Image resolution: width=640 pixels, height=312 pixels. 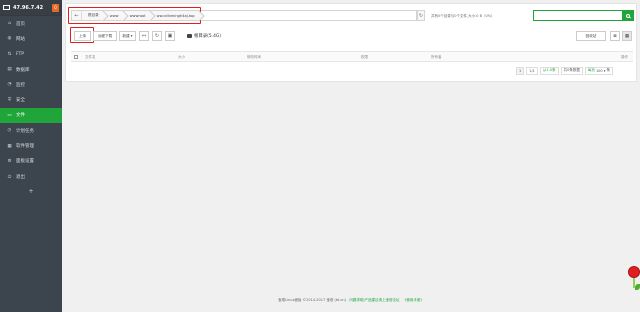 I want to click on record-count: 共0条数据, so click(x=571, y=70).